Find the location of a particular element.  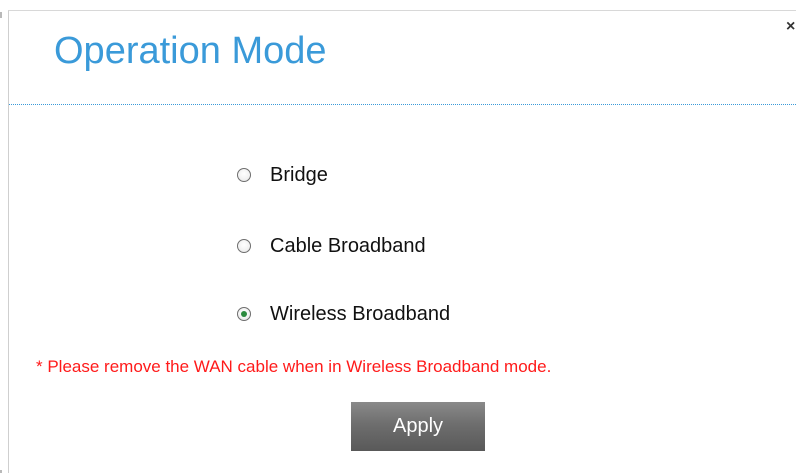

radio-cable-broadband is located at coordinates (244, 246).